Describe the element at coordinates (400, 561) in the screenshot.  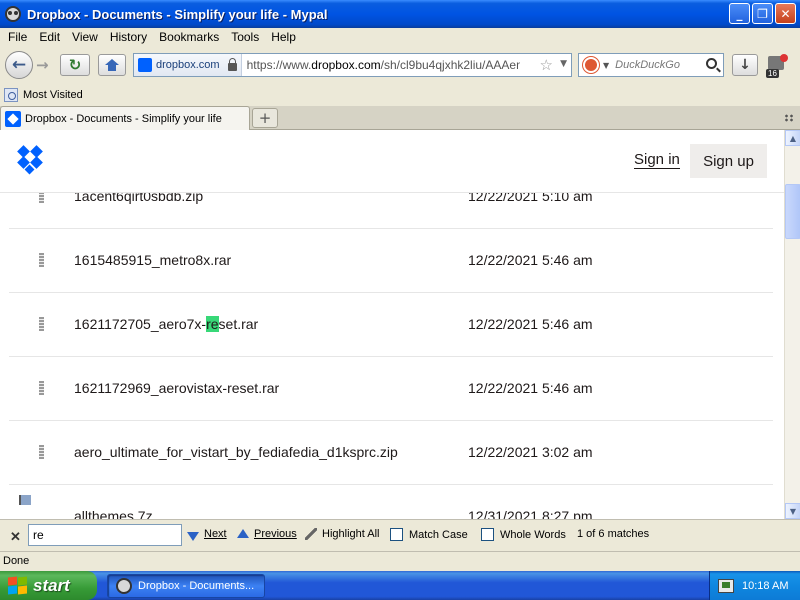
I see `status-bar: Done` at that location.